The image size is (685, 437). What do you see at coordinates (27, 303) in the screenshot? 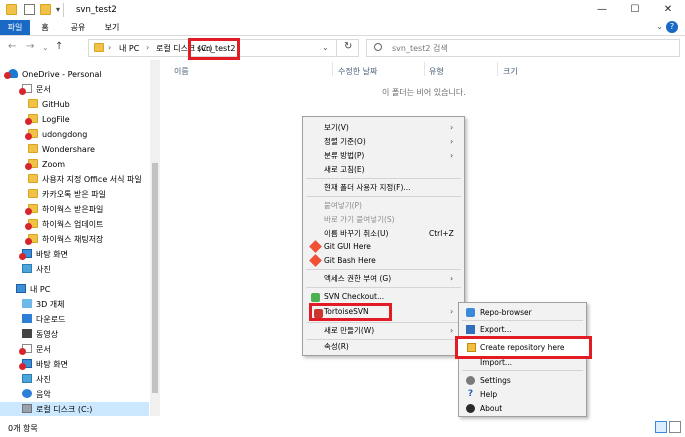
I see `cube-icon` at bounding box center [27, 303].